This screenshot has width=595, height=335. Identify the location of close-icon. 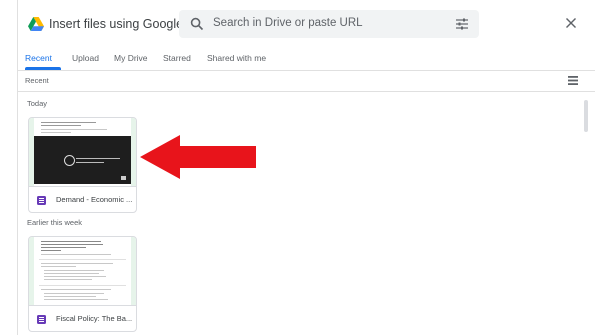
(571, 23).